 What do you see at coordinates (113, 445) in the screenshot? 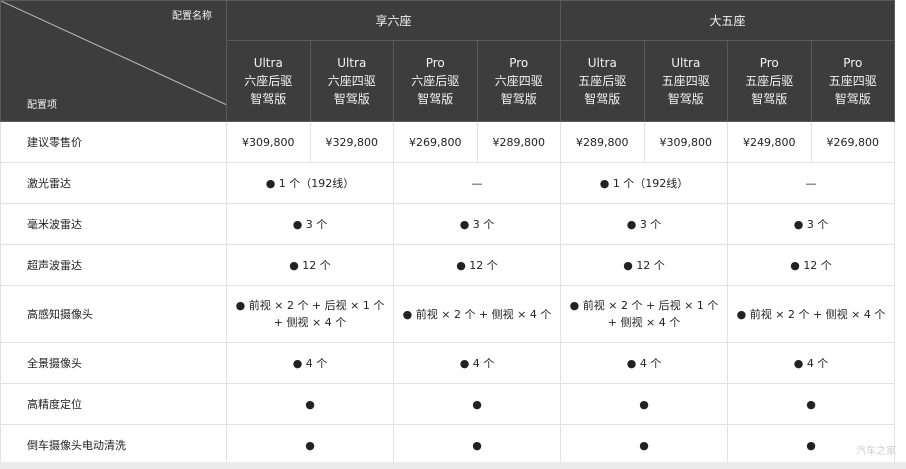
I see `row-label: 倒车摄像头电动清洗` at bounding box center [113, 445].